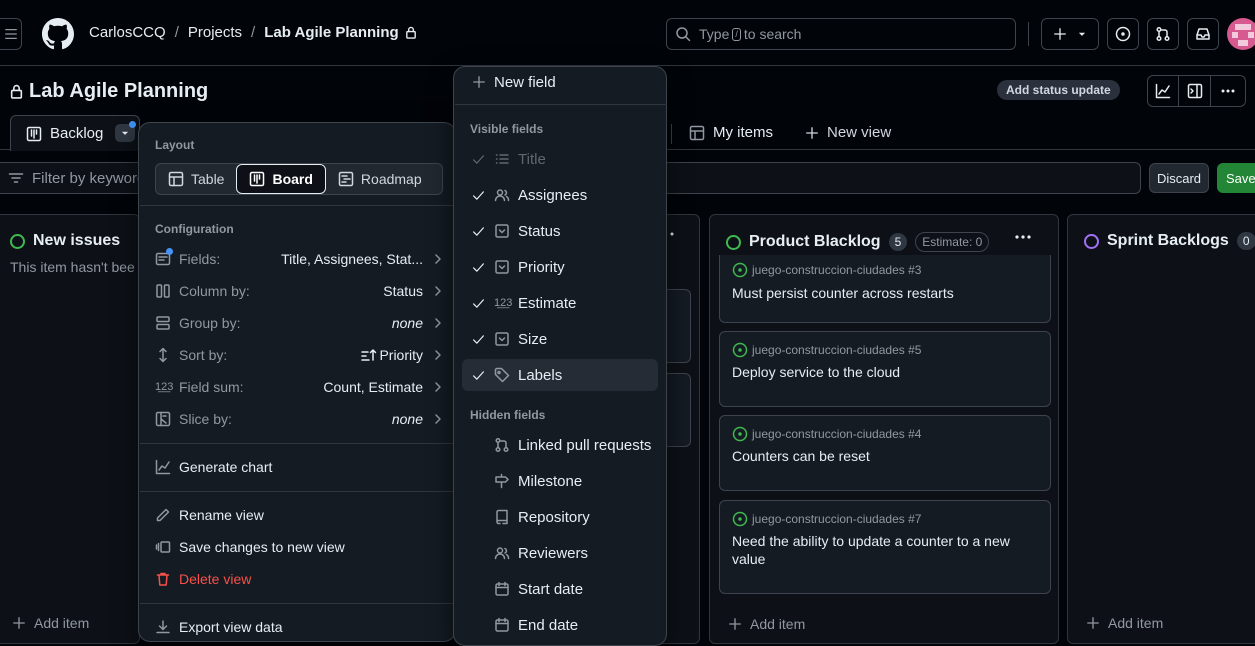  What do you see at coordinates (560, 231) in the screenshot?
I see `field-status-item: Status` at bounding box center [560, 231].